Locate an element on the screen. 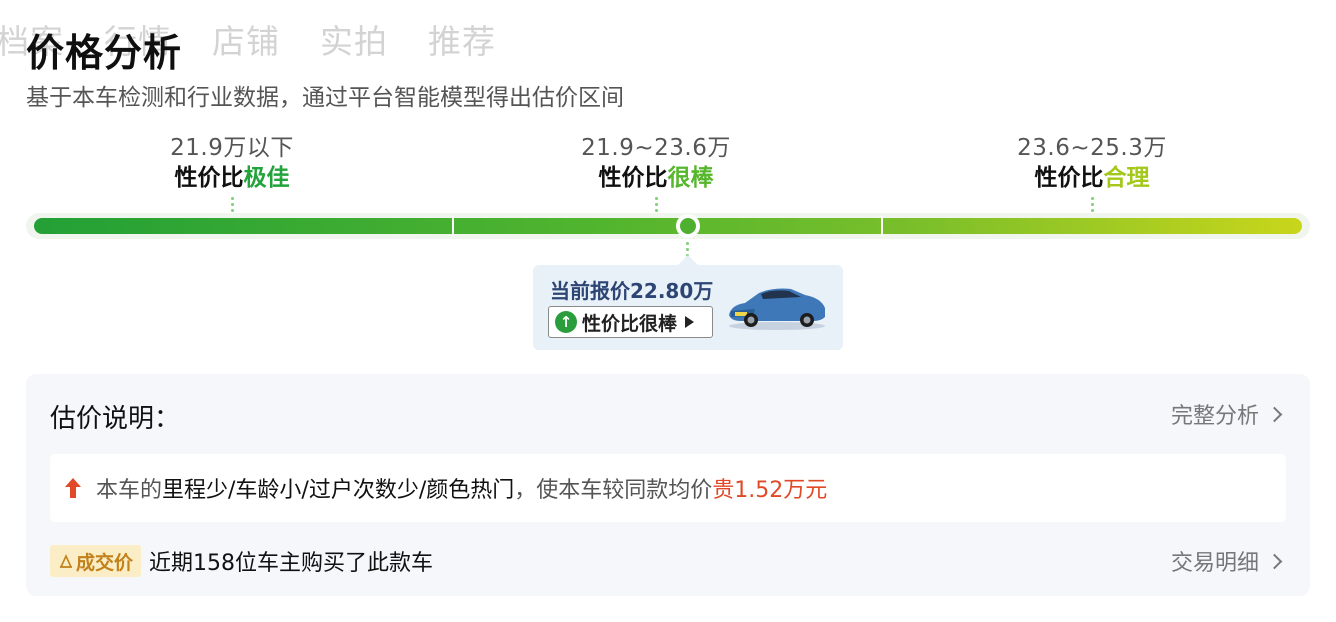  note-middle: ，使本车较同款均价 is located at coordinates (613, 490).